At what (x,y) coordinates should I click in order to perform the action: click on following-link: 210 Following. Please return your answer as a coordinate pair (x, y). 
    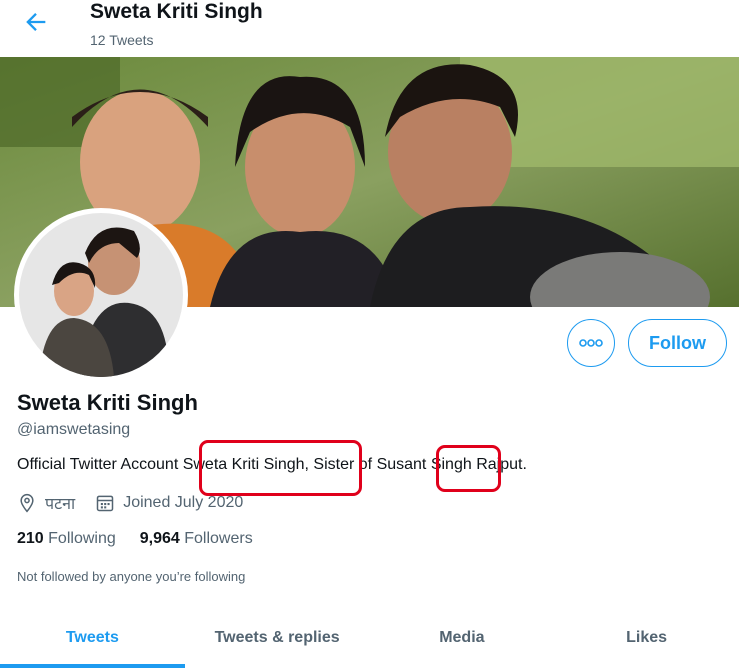
    Looking at the image, I should click on (66, 539).